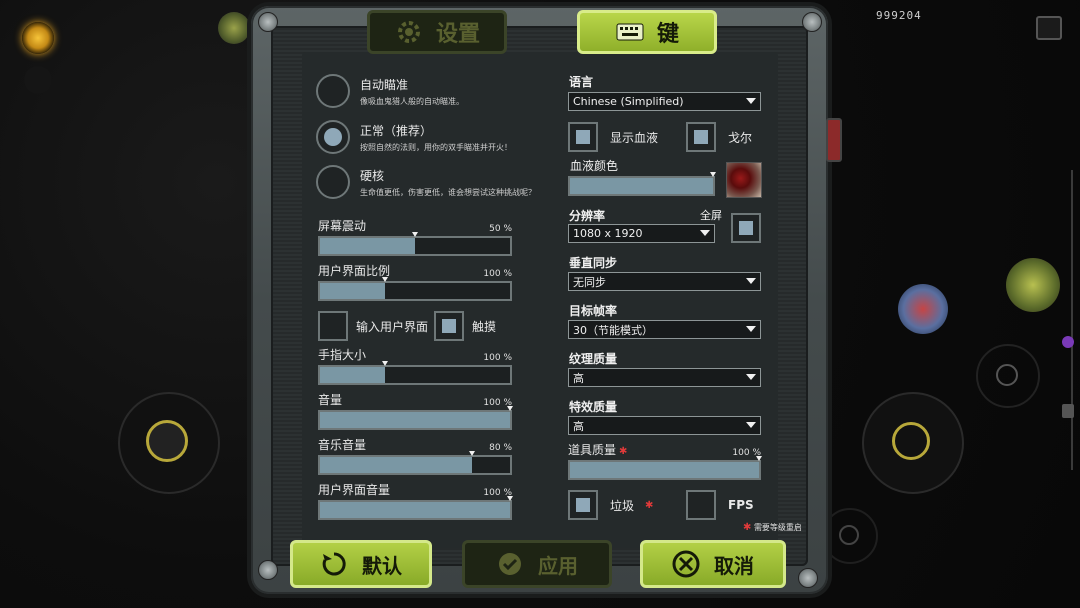  Describe the element at coordinates (581, 82) in the screenshot. I see `language-label: 语言` at that location.